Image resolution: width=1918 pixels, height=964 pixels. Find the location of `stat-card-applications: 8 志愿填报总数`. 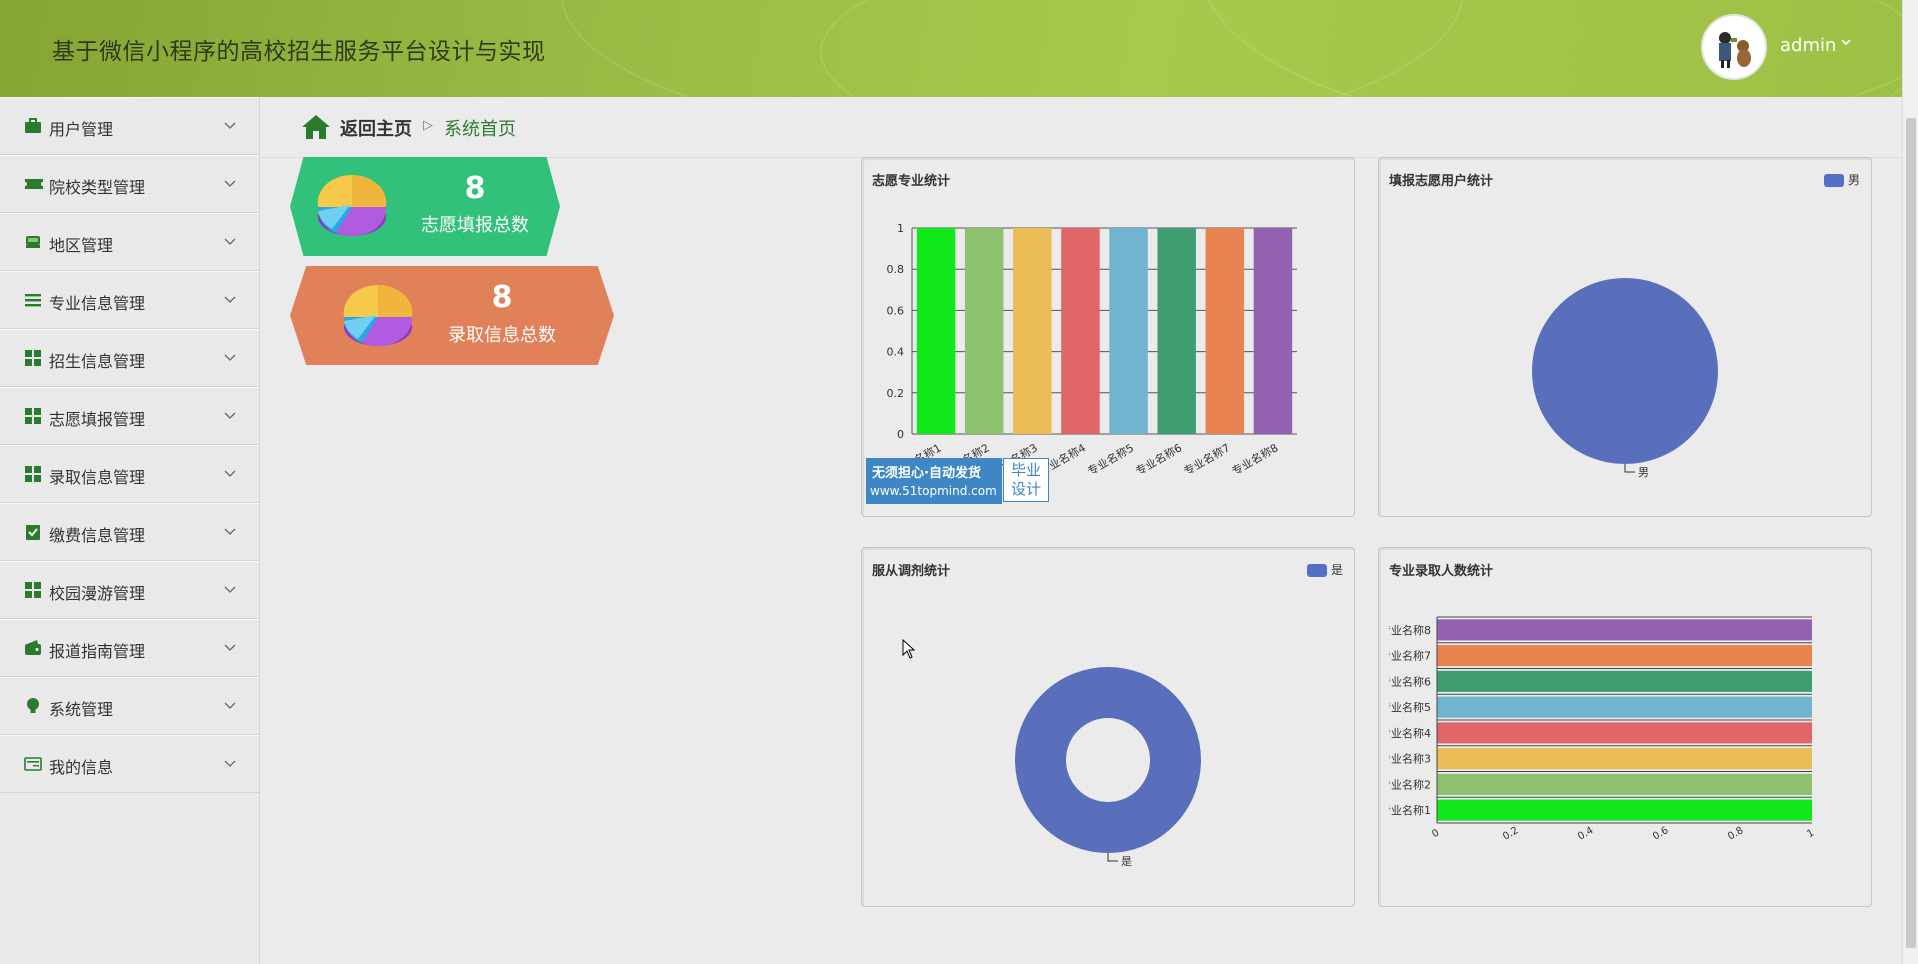

stat-card-applications: 8 志愿填报总数 is located at coordinates (425, 206).